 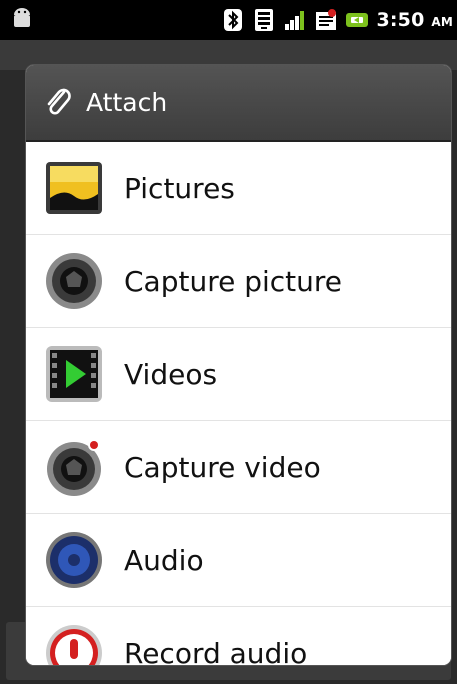 What do you see at coordinates (74, 281) in the screenshot?
I see `camera-icon` at bounding box center [74, 281].